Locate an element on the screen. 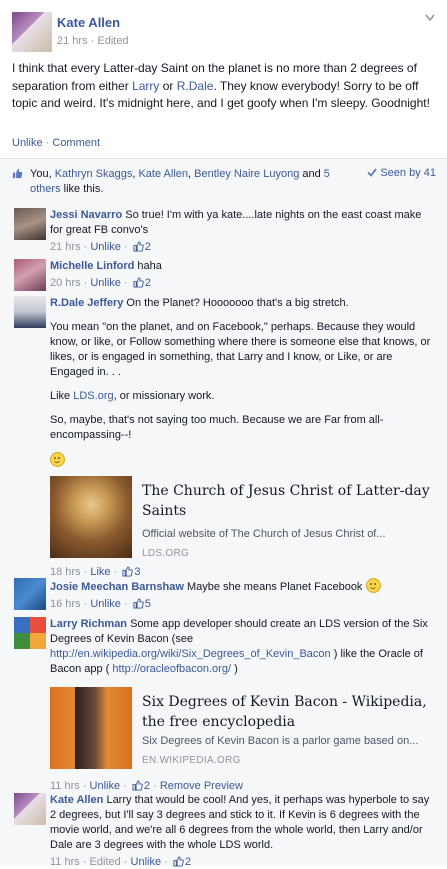 This screenshot has height=869, width=447. post-actions: Unlike · Comment is located at coordinates (56, 143).